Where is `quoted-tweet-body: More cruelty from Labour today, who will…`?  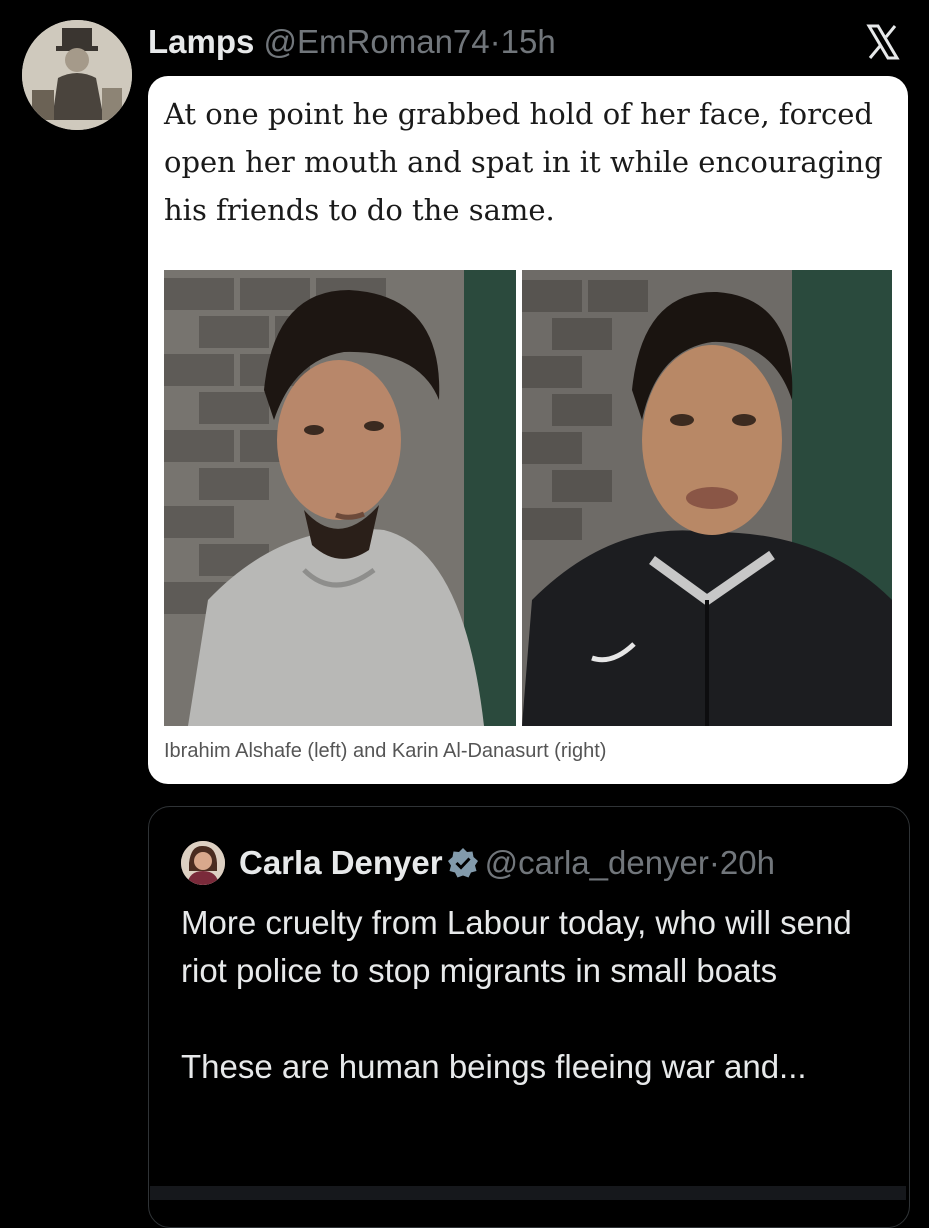 quoted-tweet-body: More cruelty from Labour today, who will… is located at coordinates (531, 995).